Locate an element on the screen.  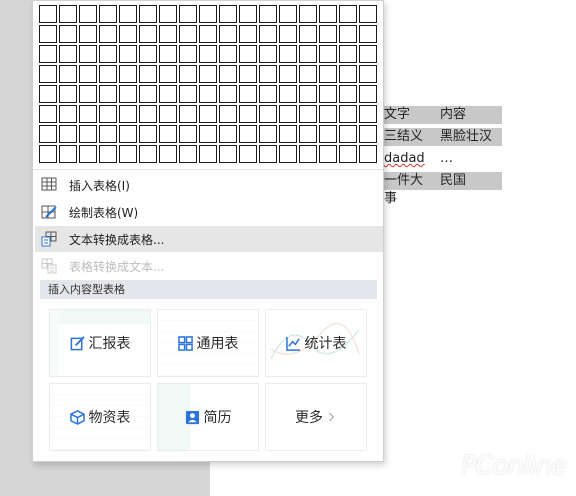
template-tile-materials: 物资表 is located at coordinates (100, 417).